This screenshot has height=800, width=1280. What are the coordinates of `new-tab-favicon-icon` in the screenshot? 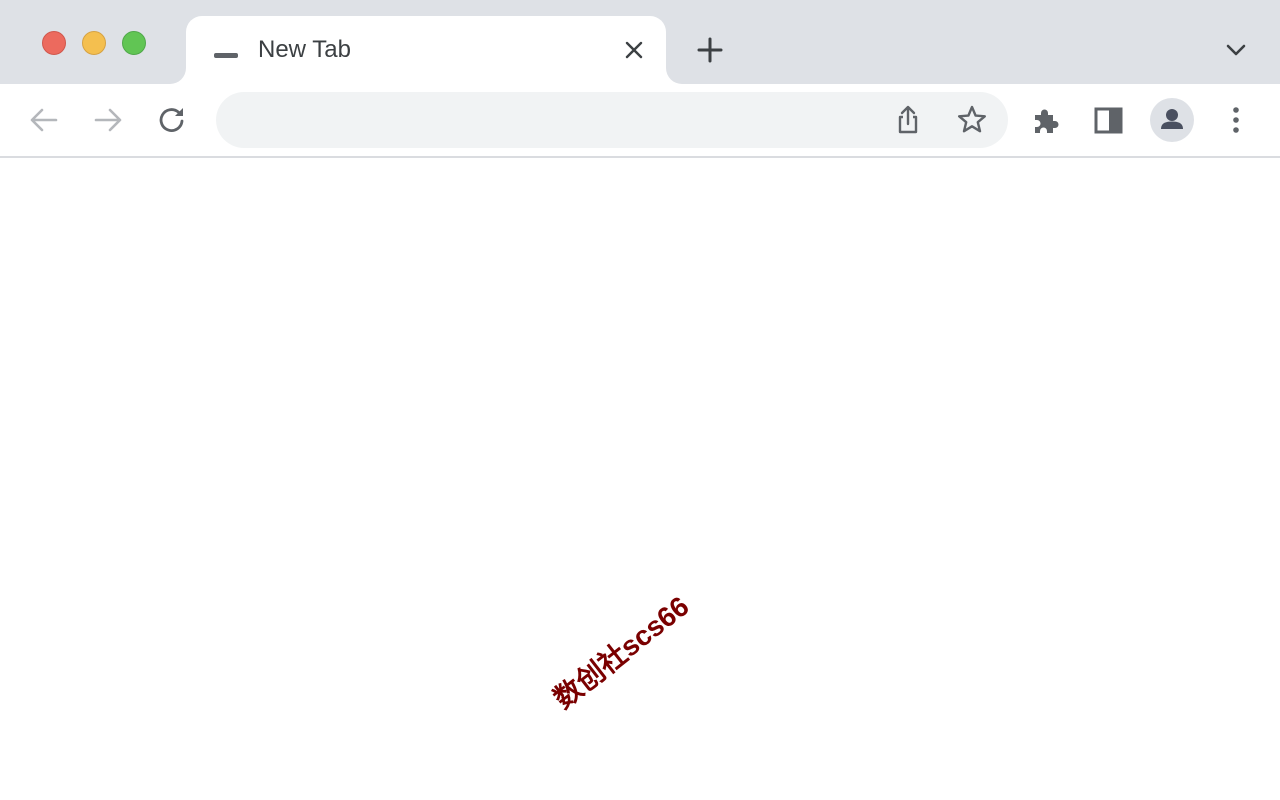 It's located at (226, 55).